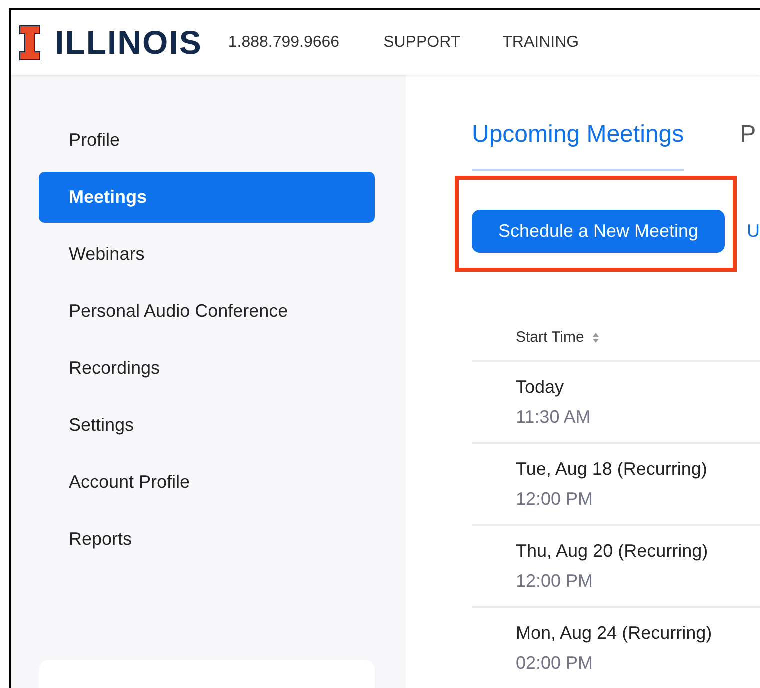 Image resolution: width=760 pixels, height=688 pixels. Describe the element at coordinates (207, 539) in the screenshot. I see `sidebar-item: Reports` at that location.